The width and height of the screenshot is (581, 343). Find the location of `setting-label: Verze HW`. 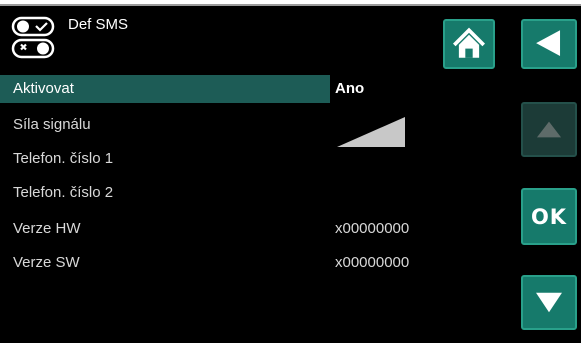

setting-label: Verze HW is located at coordinates (47, 228).